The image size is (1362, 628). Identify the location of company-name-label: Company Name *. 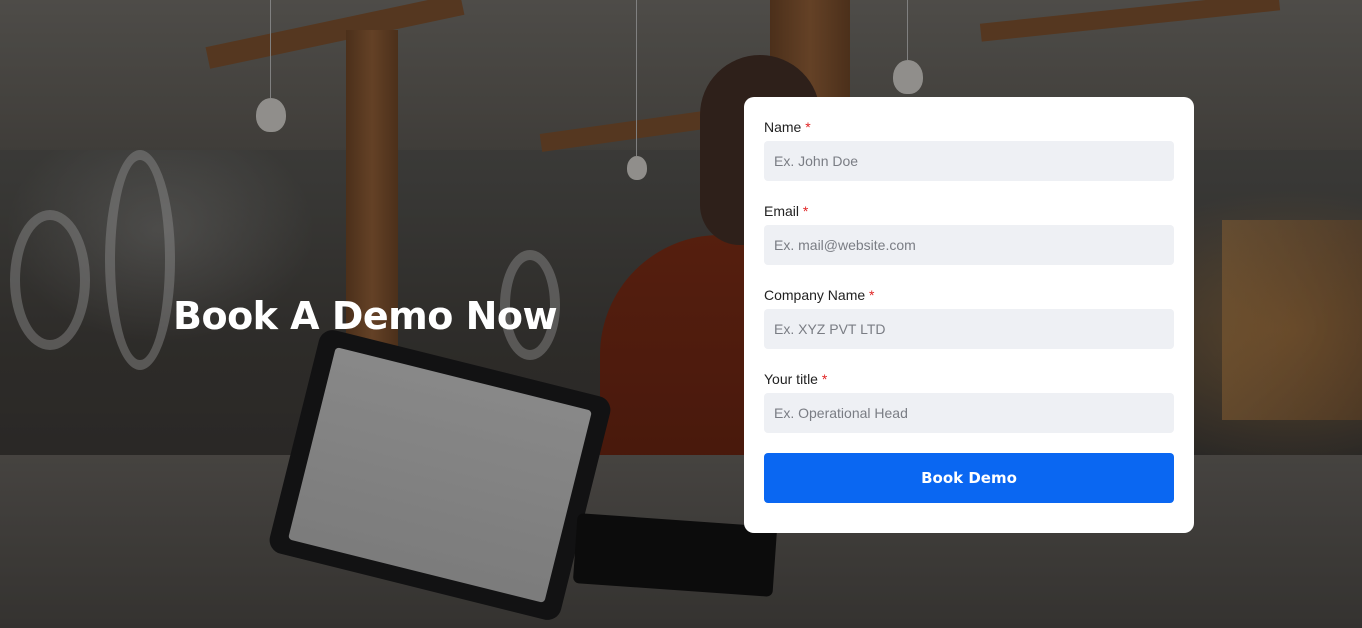
(969, 295).